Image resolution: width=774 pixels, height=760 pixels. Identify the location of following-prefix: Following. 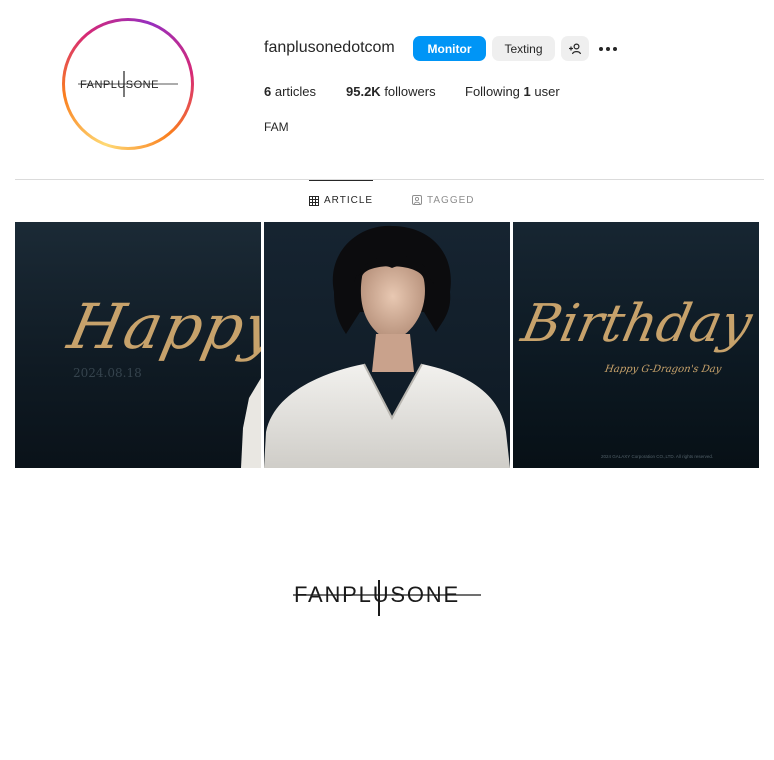
(494, 91).